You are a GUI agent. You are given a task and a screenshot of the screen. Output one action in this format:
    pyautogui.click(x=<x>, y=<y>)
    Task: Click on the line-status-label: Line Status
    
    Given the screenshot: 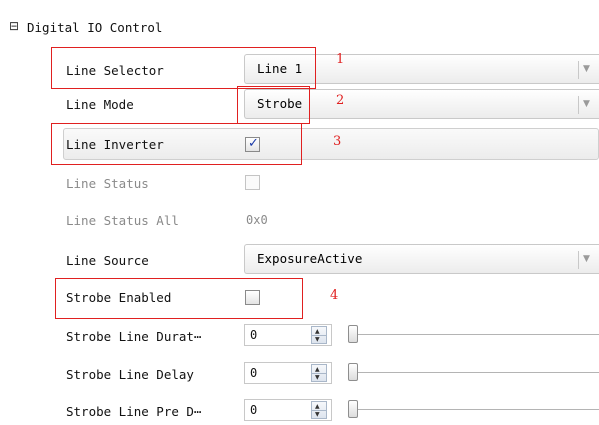 What is the action you would take?
    pyautogui.click(x=107, y=183)
    